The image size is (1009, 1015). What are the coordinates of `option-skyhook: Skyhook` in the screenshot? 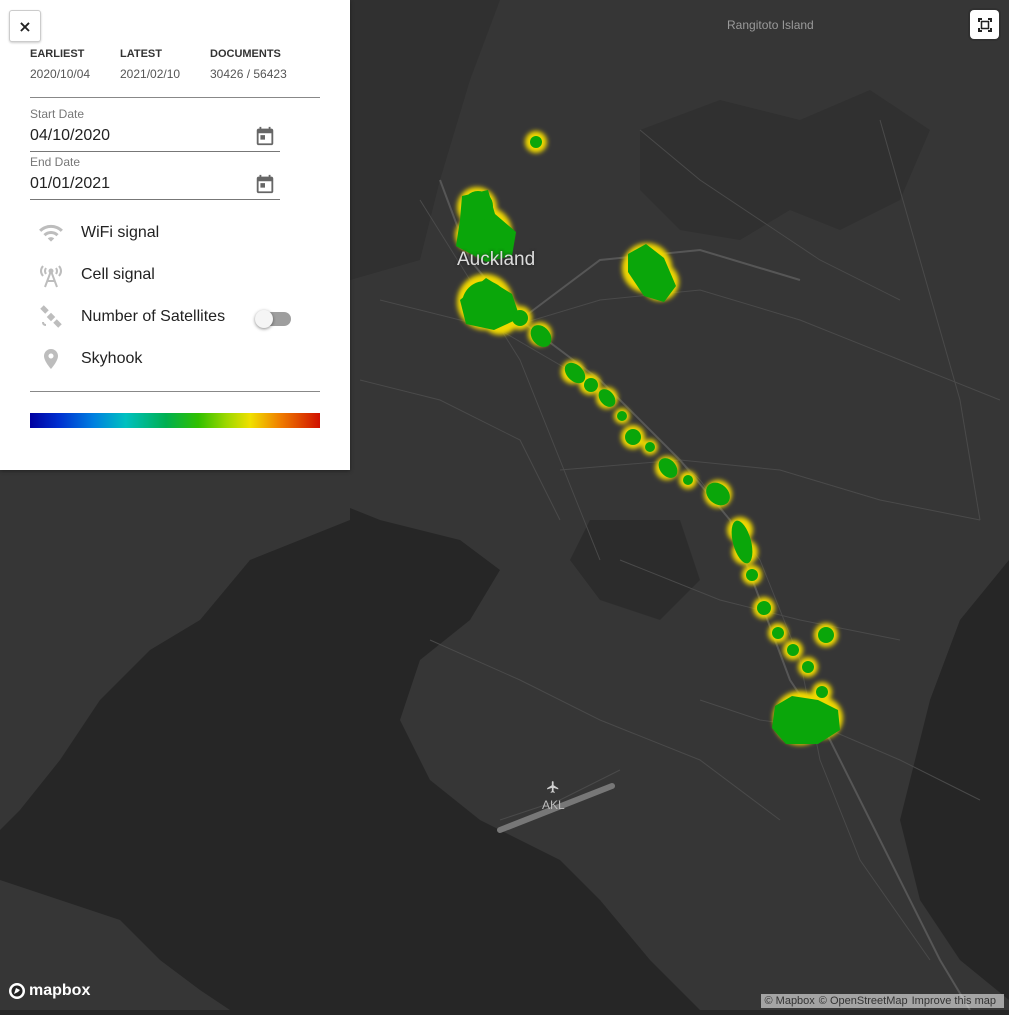 It's located at (89, 359).